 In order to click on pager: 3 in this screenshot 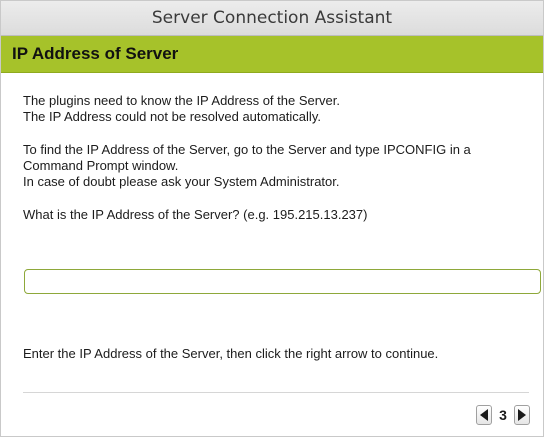, I will do `click(503, 415)`.